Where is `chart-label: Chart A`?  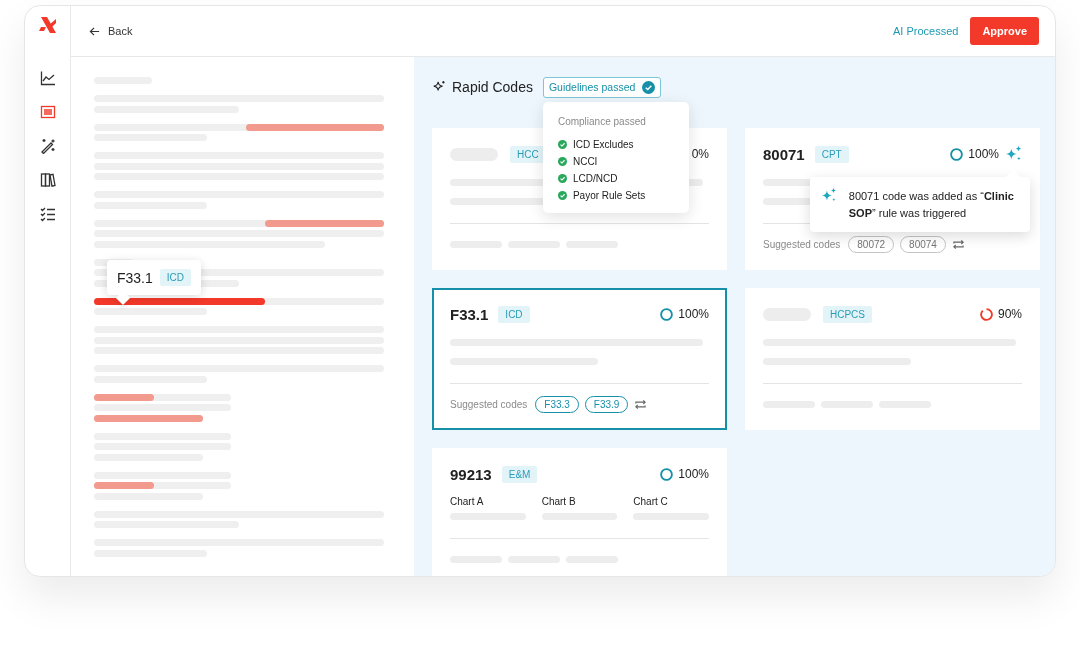 chart-label: Chart A is located at coordinates (467, 501).